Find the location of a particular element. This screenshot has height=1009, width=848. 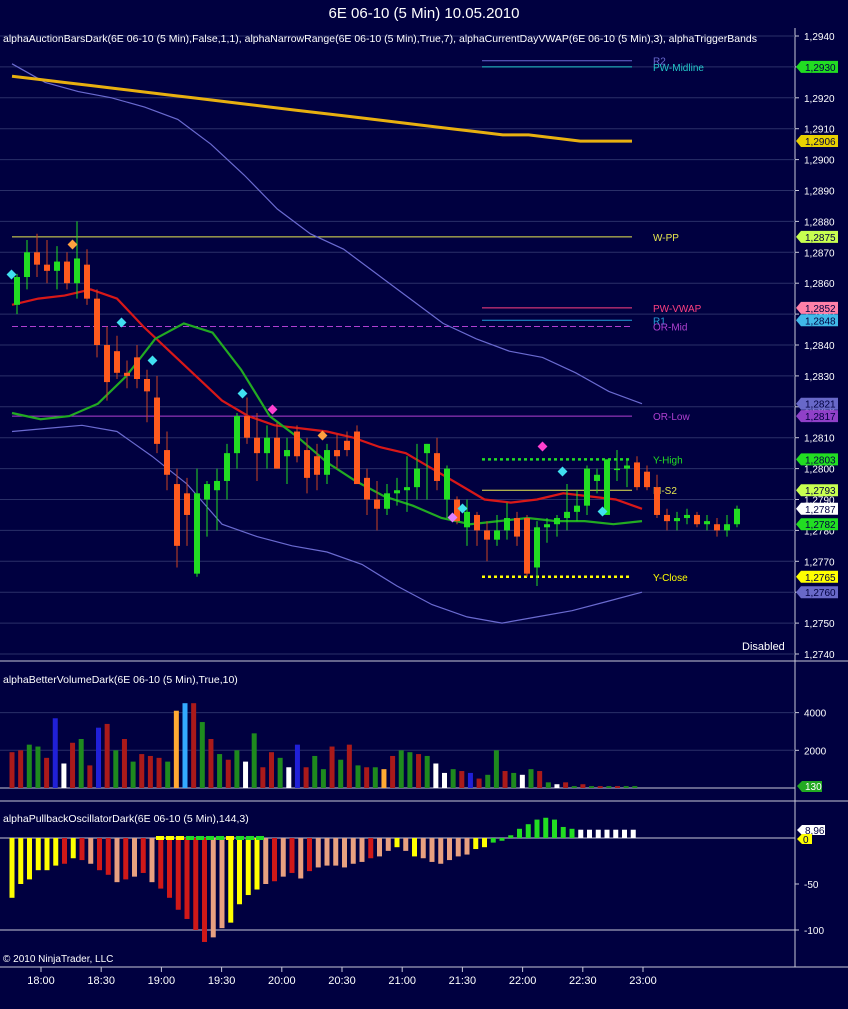

copyright-label: © 2010 NinjaTrader, LLC is located at coordinates (58, 959).